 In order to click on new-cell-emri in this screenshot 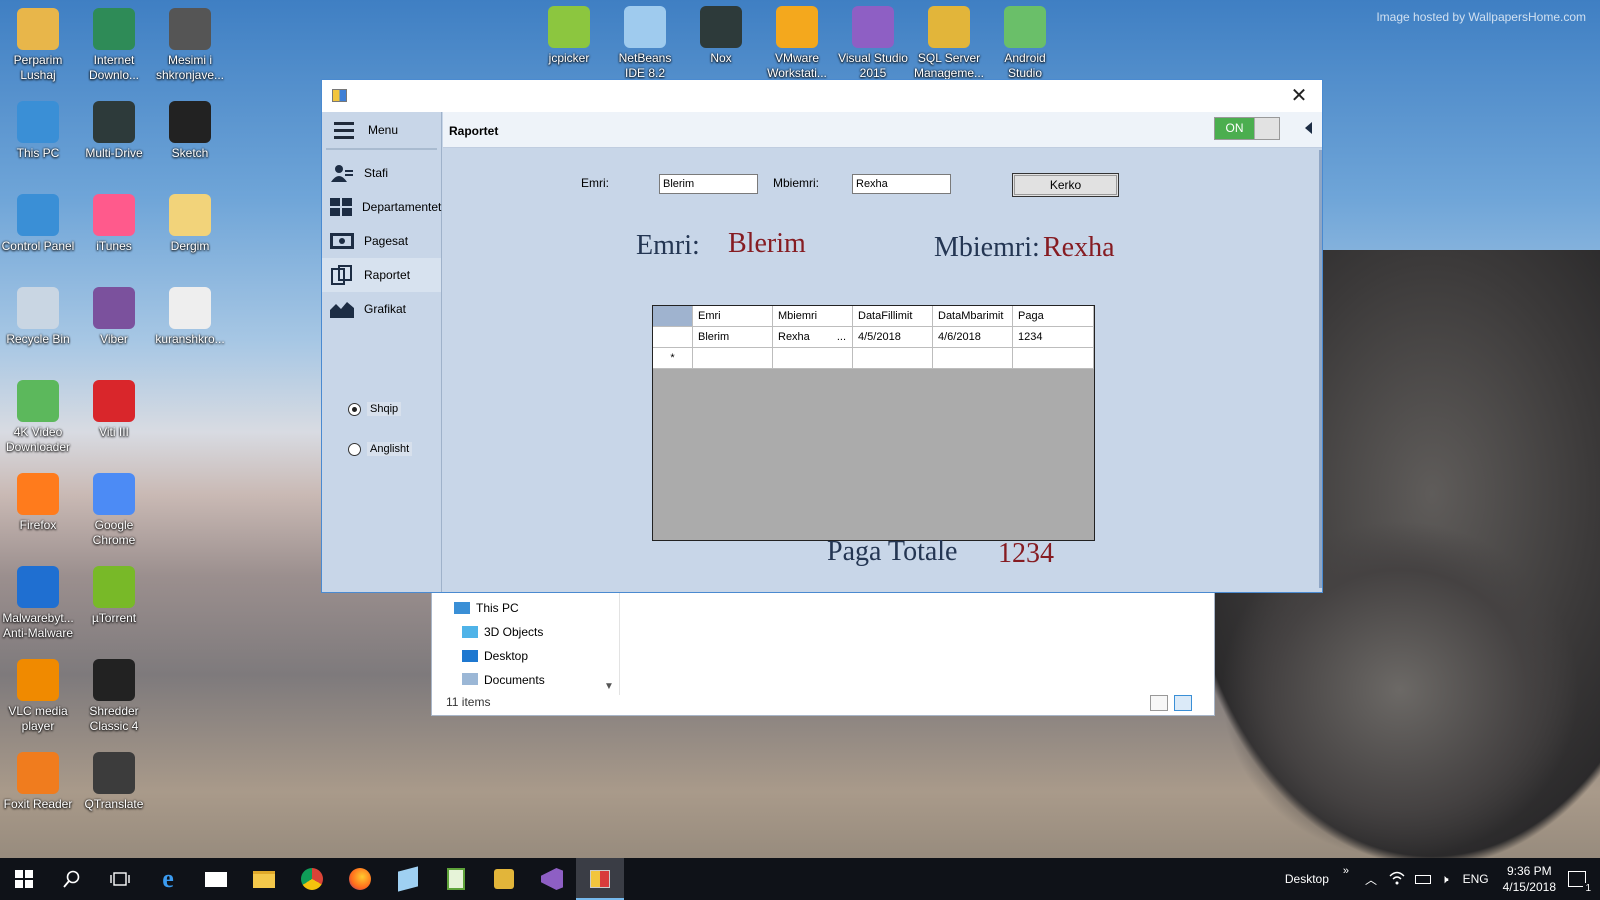, I will do `click(733, 358)`.